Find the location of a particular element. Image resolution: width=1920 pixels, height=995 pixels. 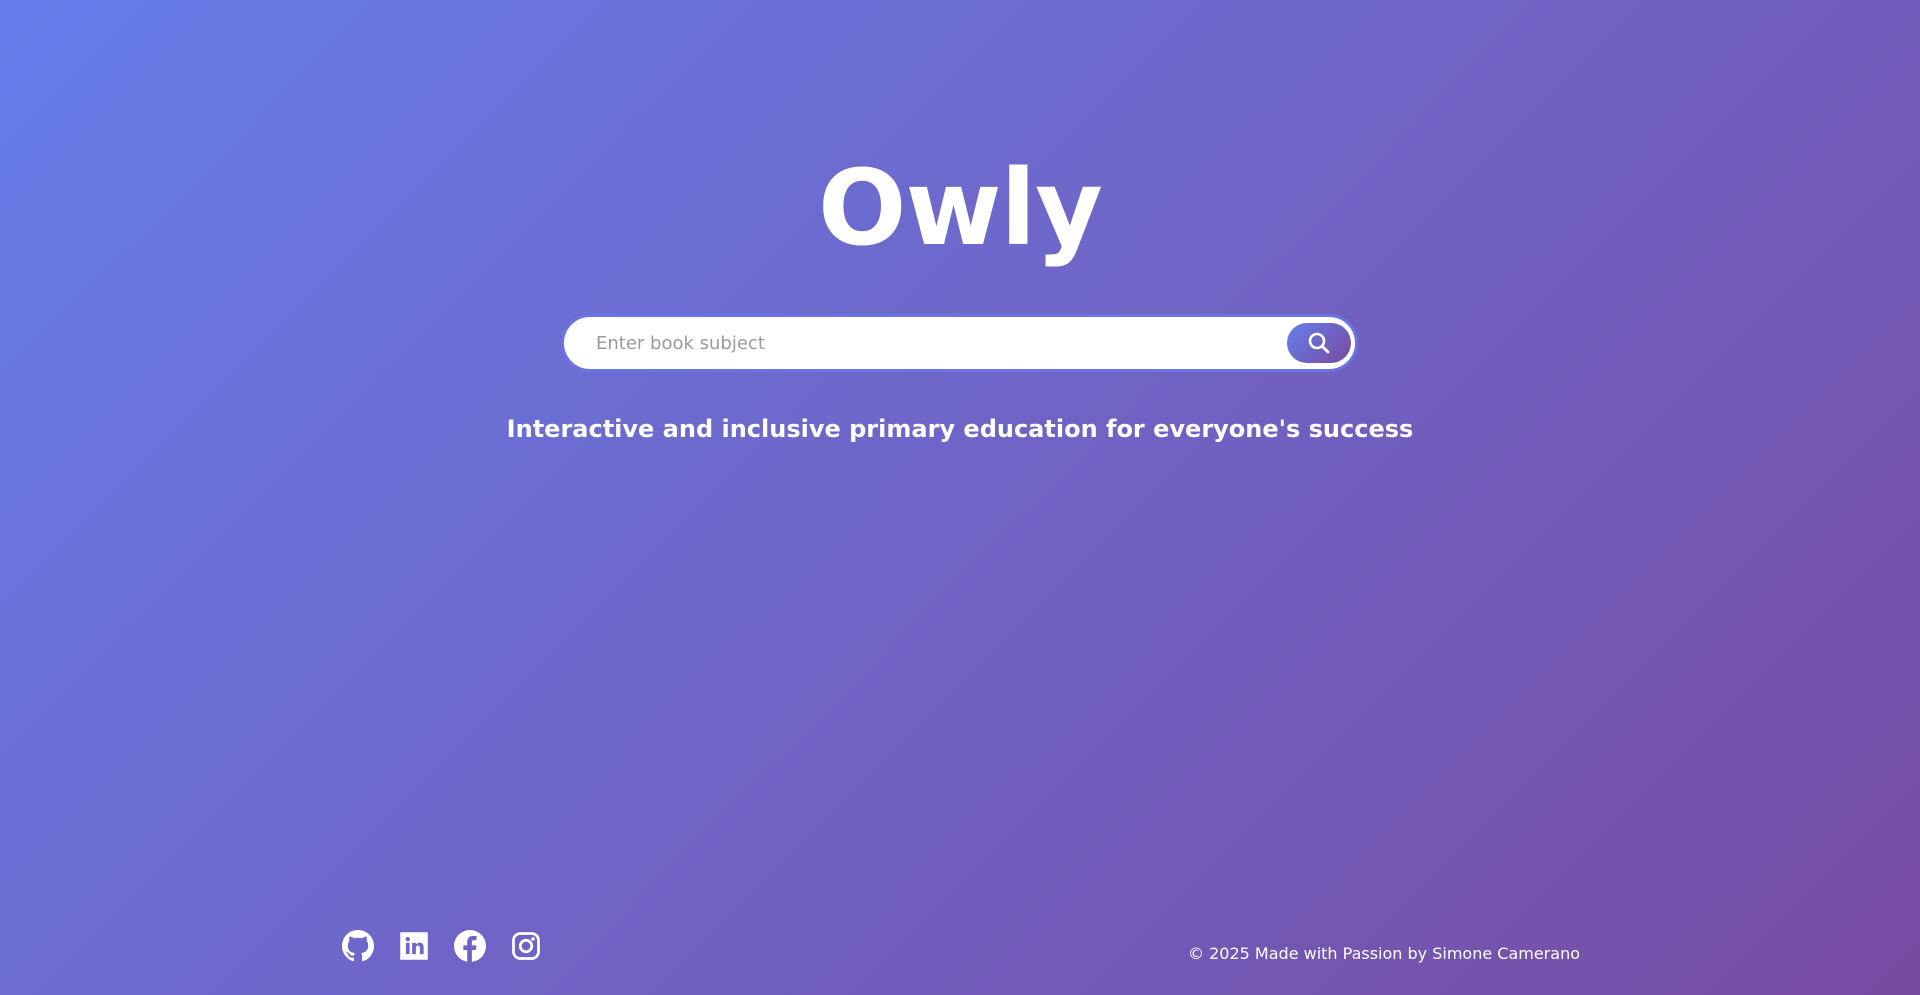

linkedin-icon is located at coordinates (414, 946).